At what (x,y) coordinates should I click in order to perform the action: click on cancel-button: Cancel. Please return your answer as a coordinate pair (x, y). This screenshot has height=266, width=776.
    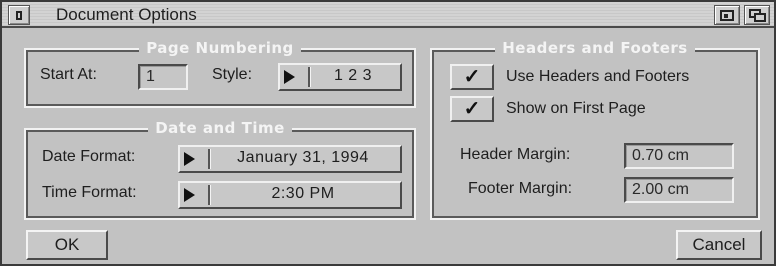
    Looking at the image, I should click on (719, 245).